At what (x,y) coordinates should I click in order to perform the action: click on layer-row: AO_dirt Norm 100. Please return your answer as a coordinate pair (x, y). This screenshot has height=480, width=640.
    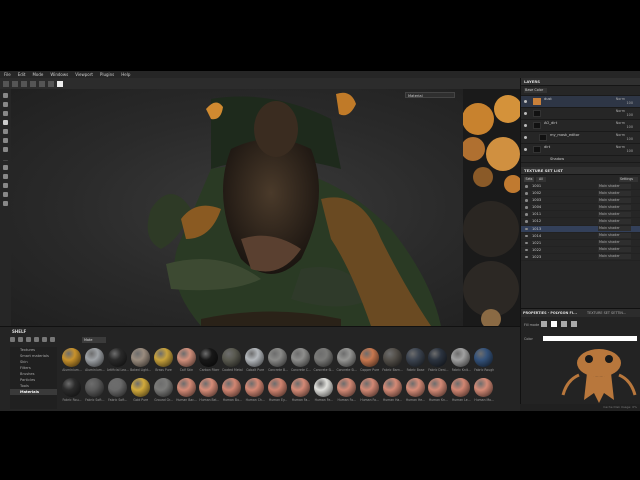
    Looking at the image, I should click on (580, 126).